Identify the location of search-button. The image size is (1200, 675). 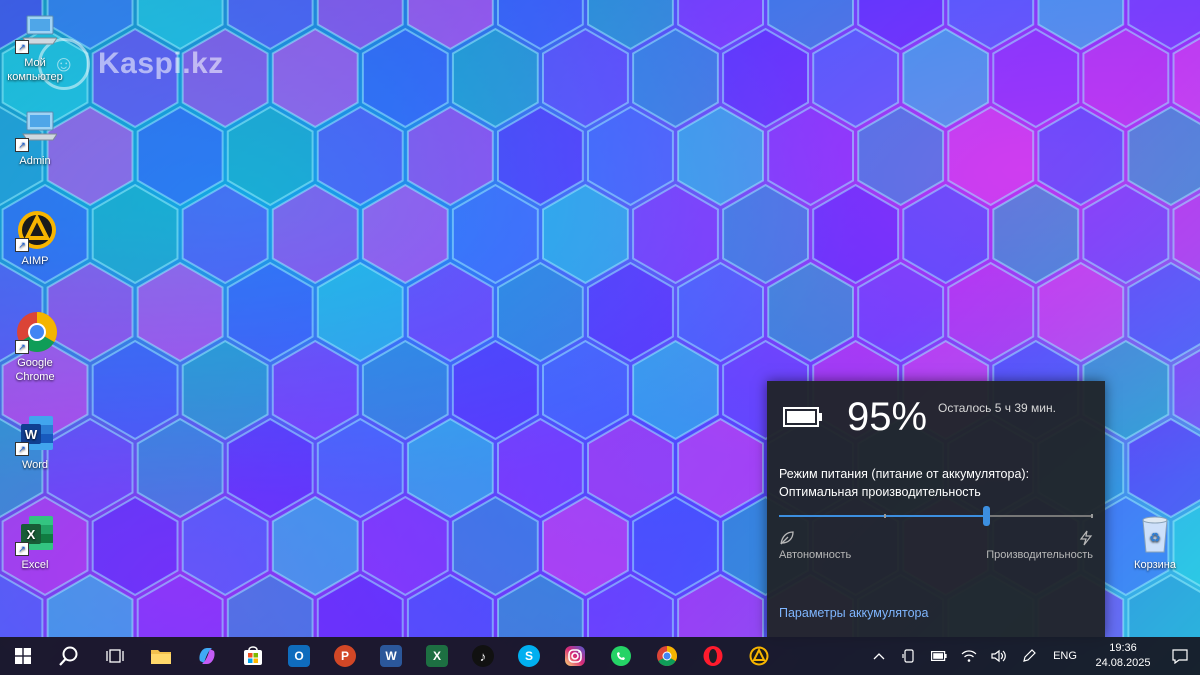
(69, 656).